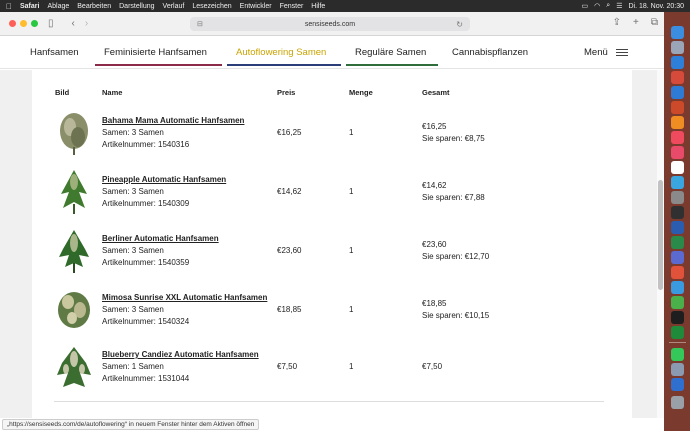 This screenshot has height=431, width=690. I want to click on sidebar-toggle-icon: ▯, so click(51, 23).